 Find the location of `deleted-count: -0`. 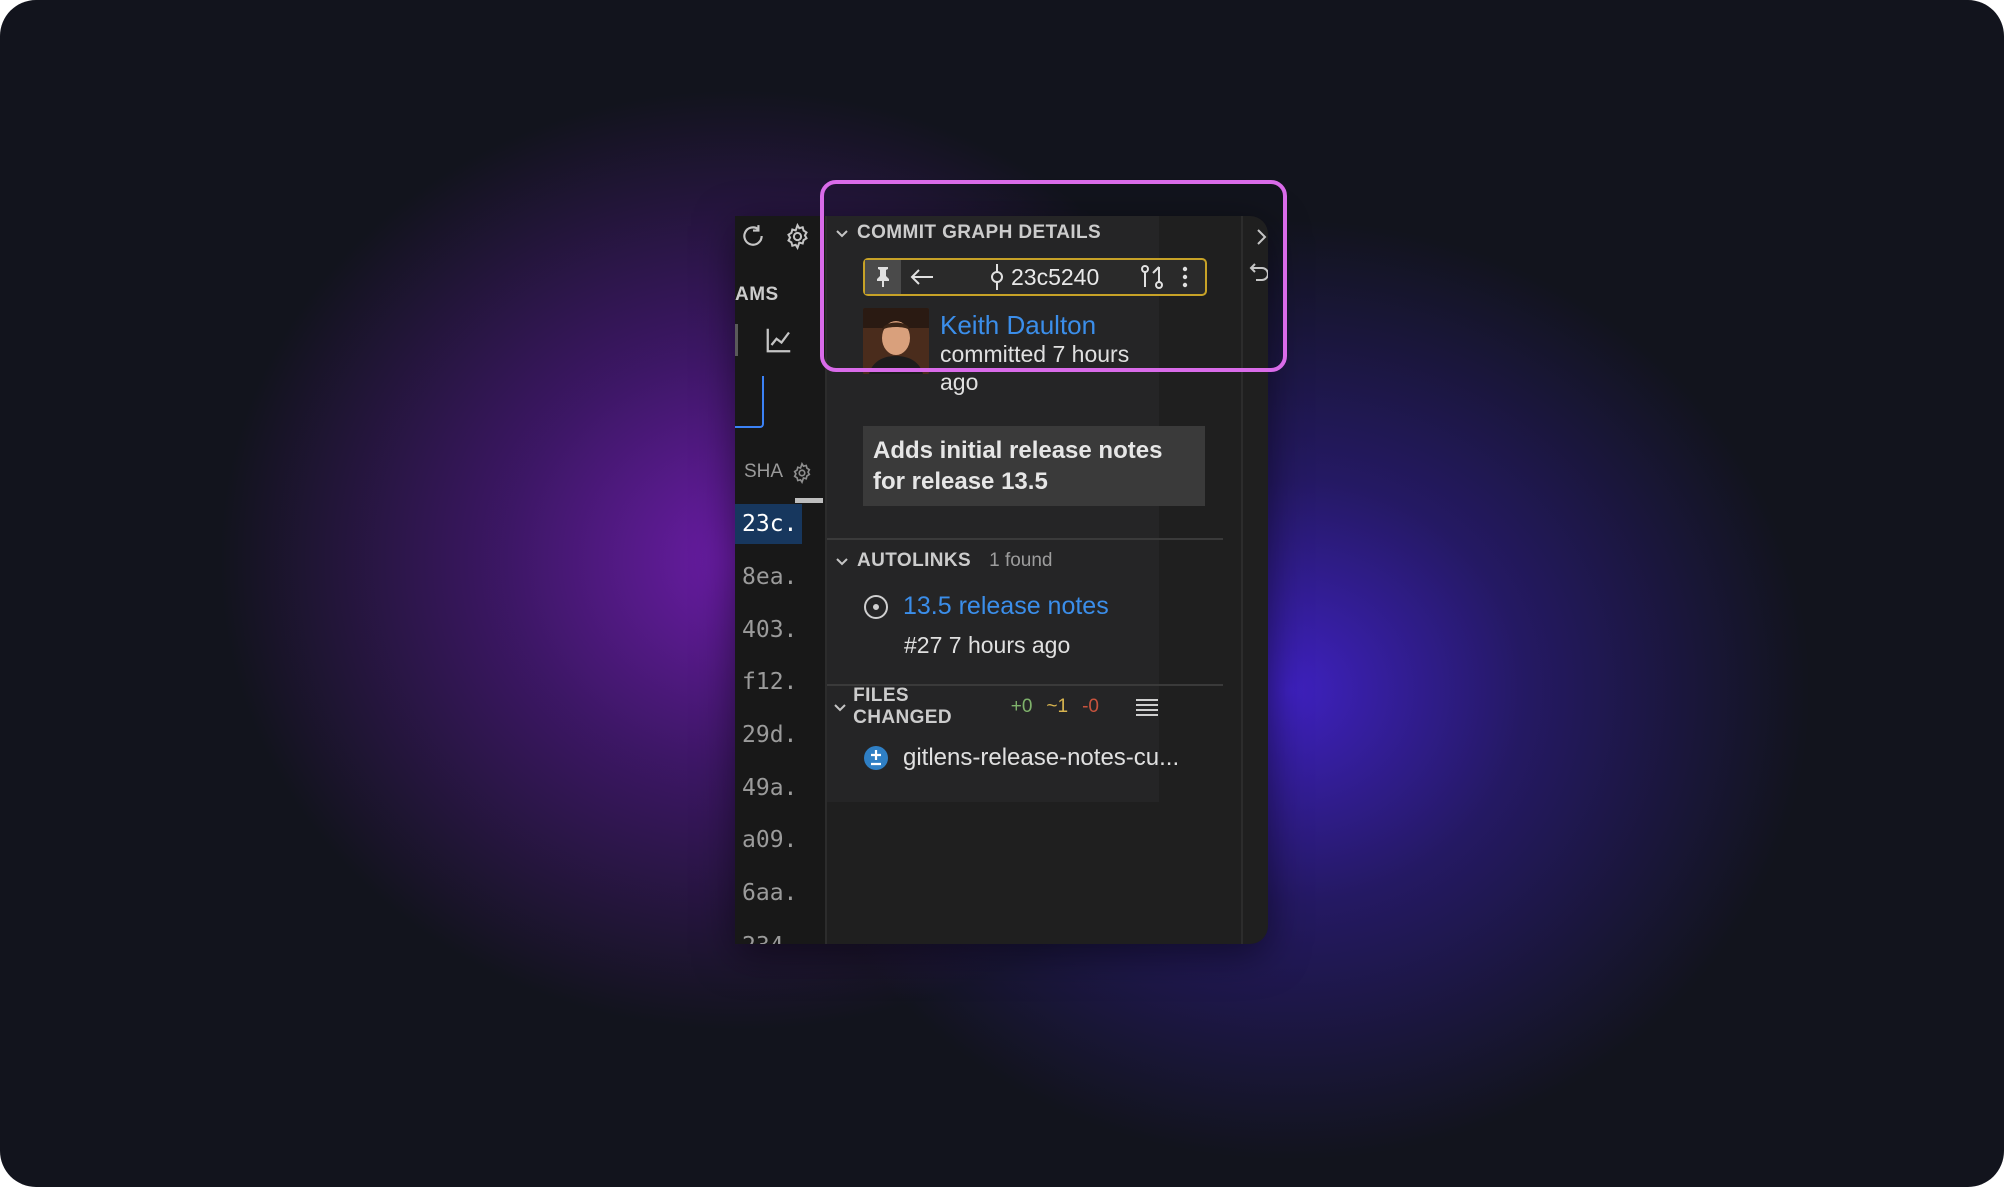

deleted-count: -0 is located at coordinates (1090, 706).